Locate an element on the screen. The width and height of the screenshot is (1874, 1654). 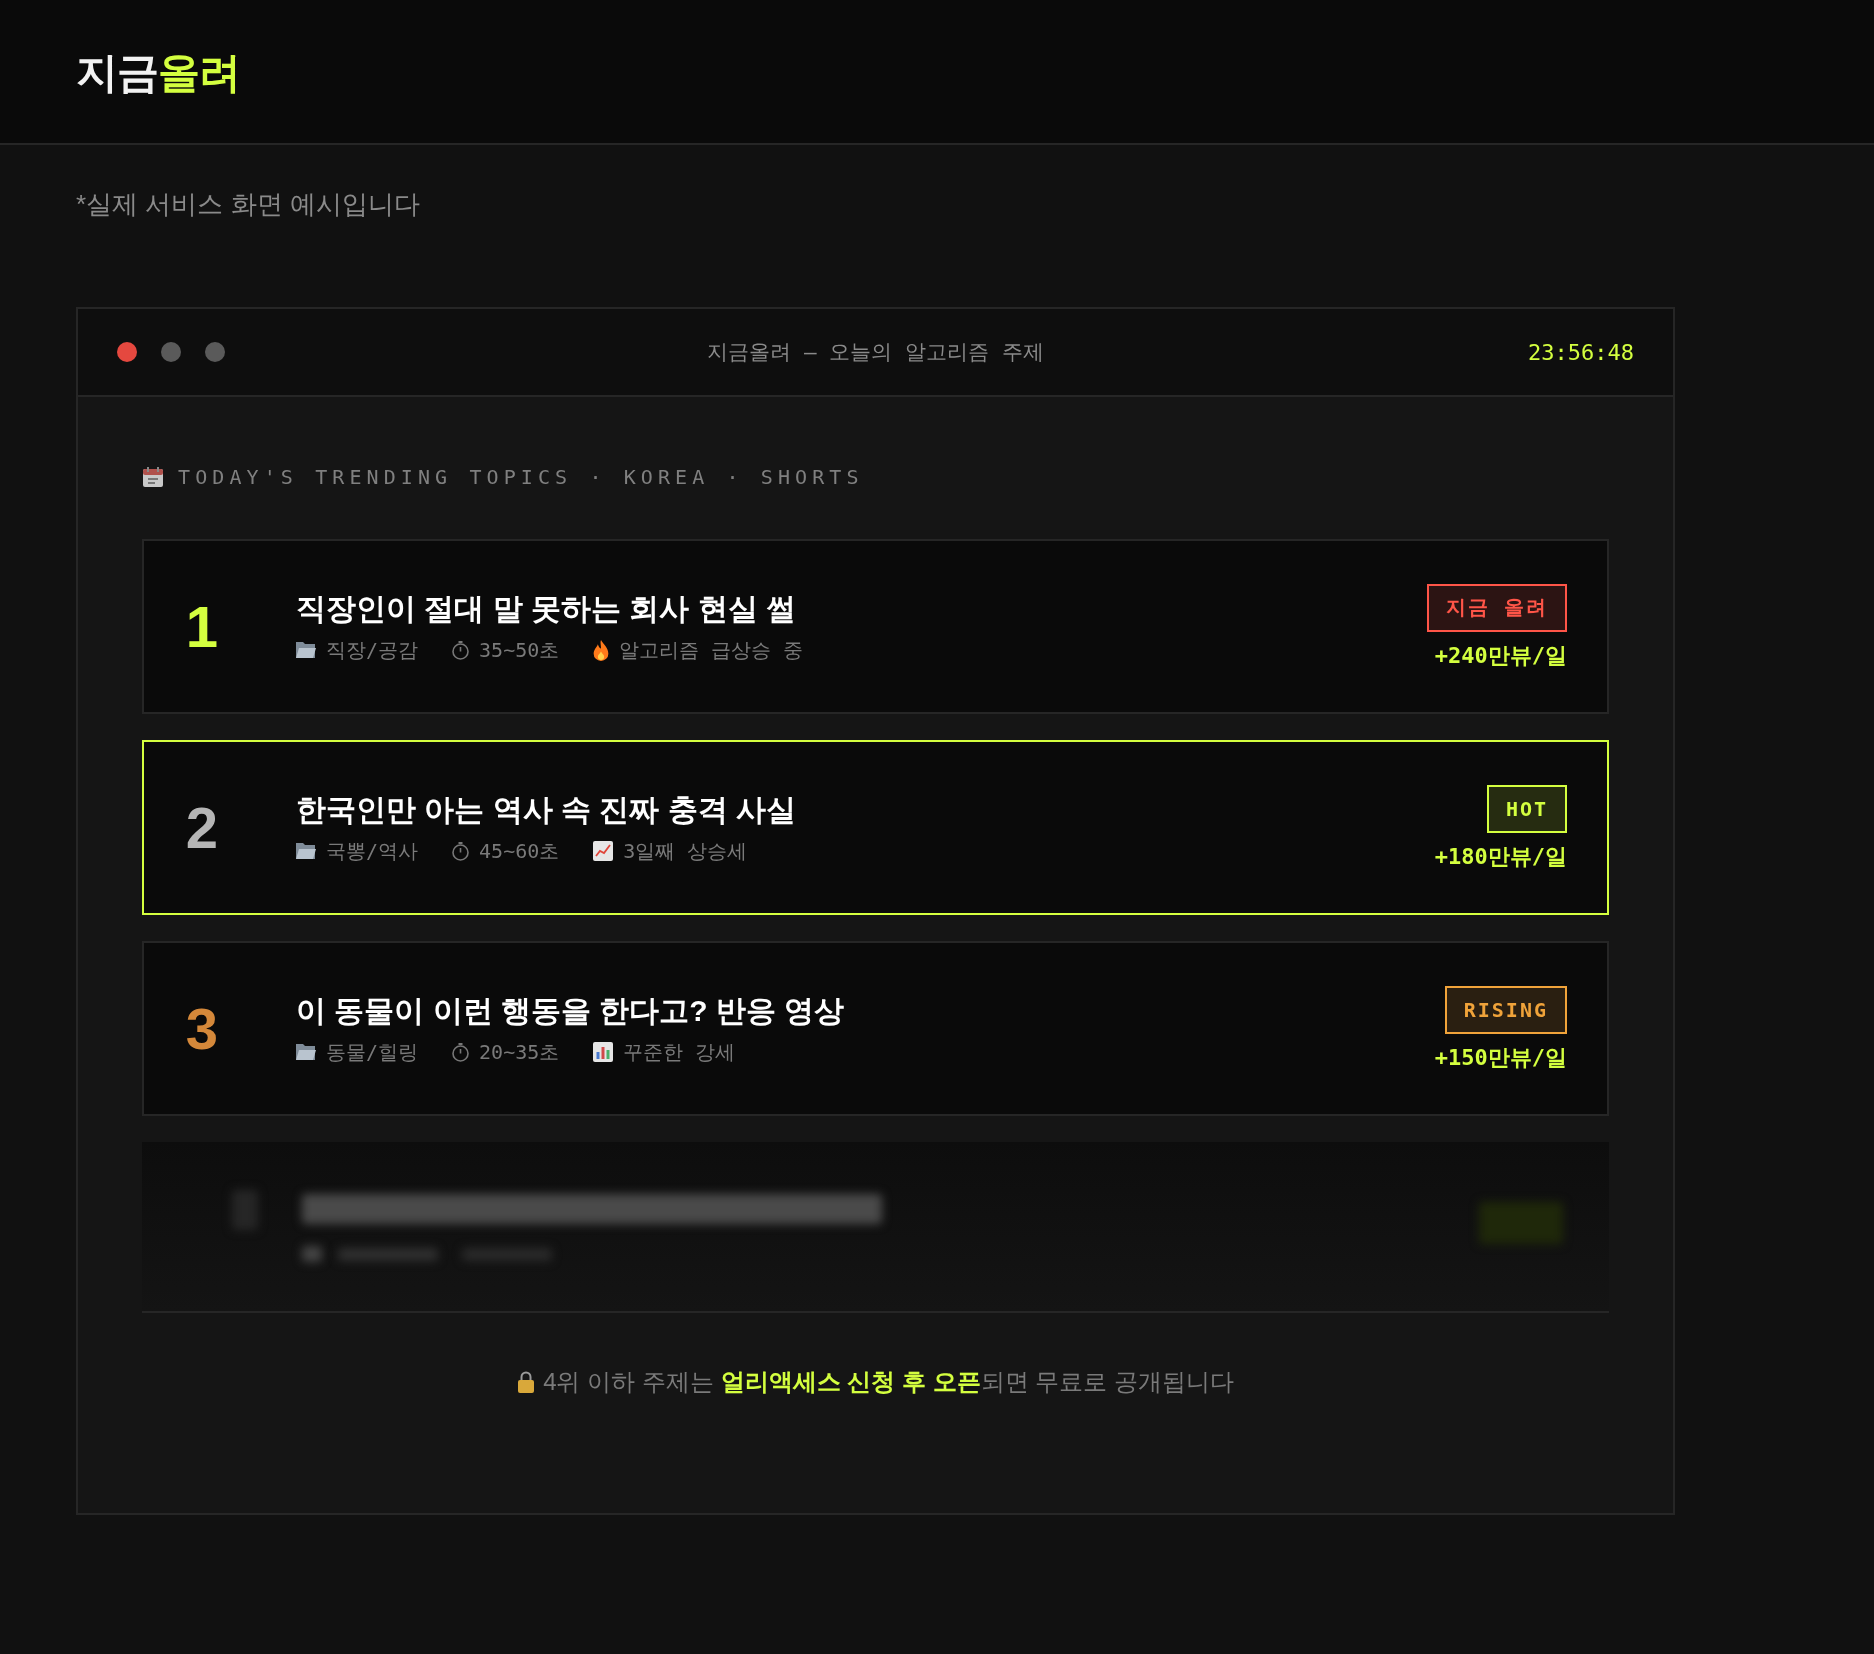
duration-label: 20~35초 is located at coordinates (519, 1052).